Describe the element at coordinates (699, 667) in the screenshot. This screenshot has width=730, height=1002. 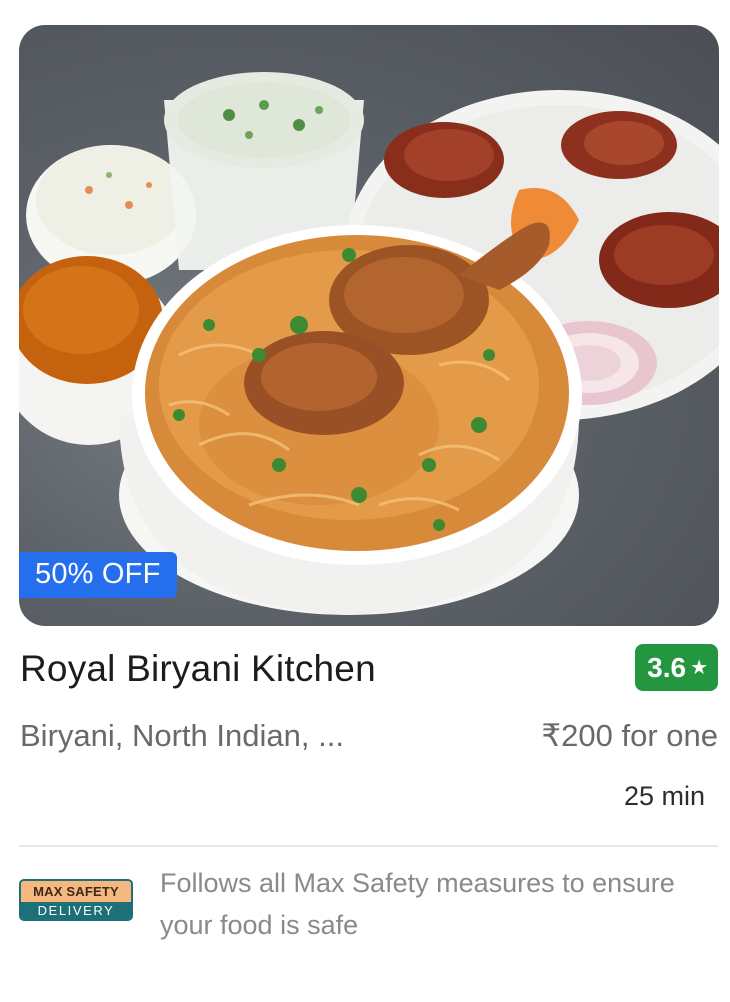
I see `star-icon: ★` at that location.